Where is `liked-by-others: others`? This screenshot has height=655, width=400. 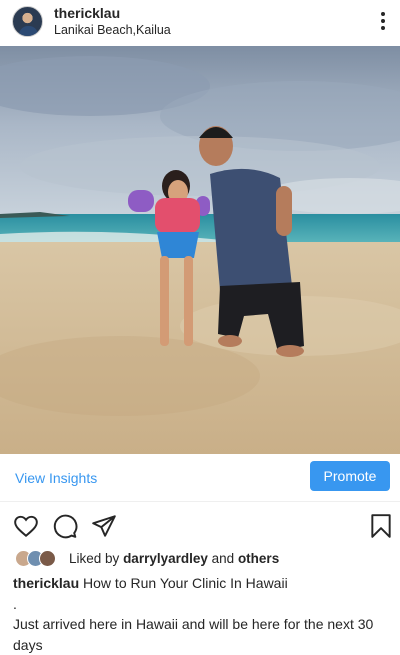
liked-by-others: others is located at coordinates (258, 558).